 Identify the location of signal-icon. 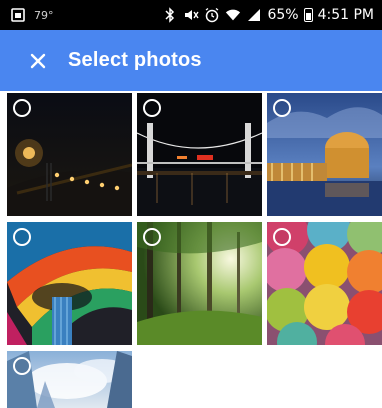
(254, 15).